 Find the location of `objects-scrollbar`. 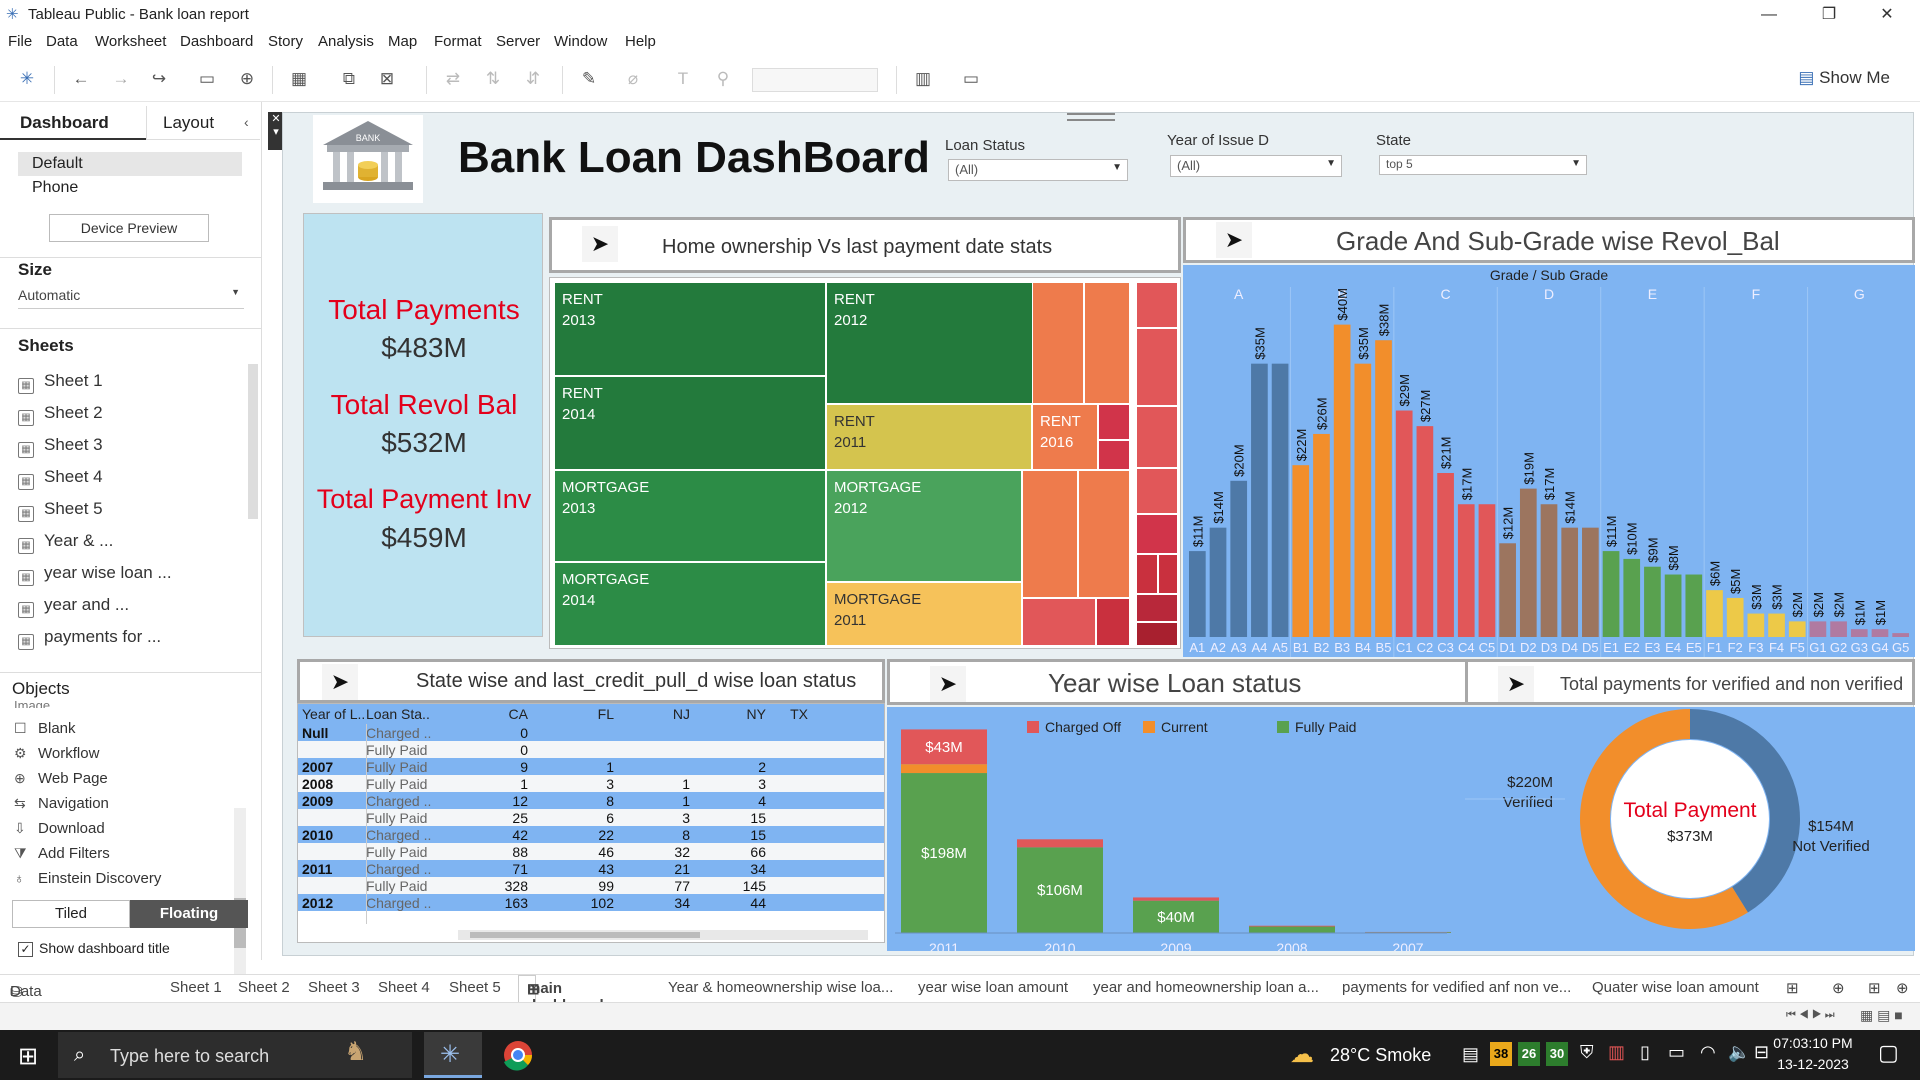

objects-scrollbar is located at coordinates (240, 893).